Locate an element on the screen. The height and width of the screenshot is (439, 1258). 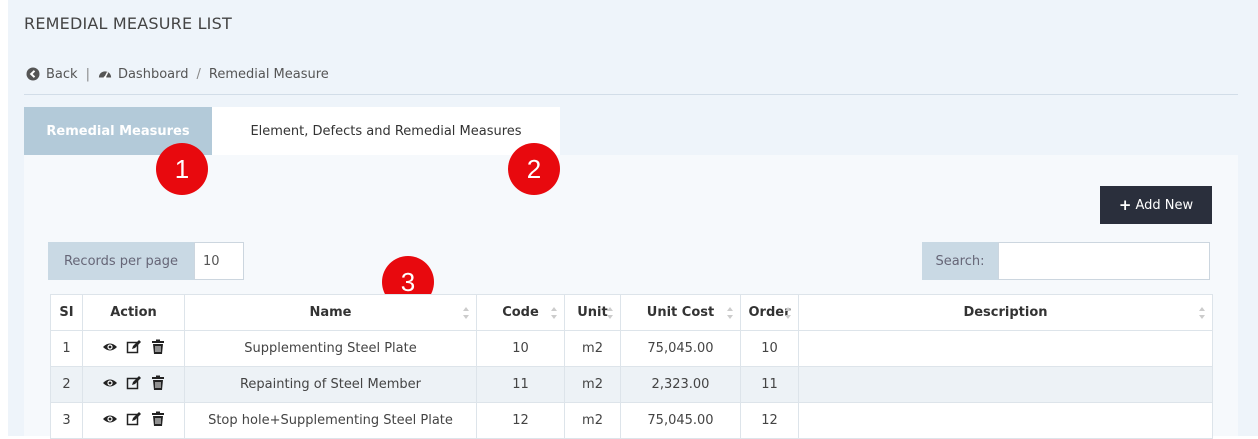
column-header-unit-cost: Unit Cost is located at coordinates (680, 312).